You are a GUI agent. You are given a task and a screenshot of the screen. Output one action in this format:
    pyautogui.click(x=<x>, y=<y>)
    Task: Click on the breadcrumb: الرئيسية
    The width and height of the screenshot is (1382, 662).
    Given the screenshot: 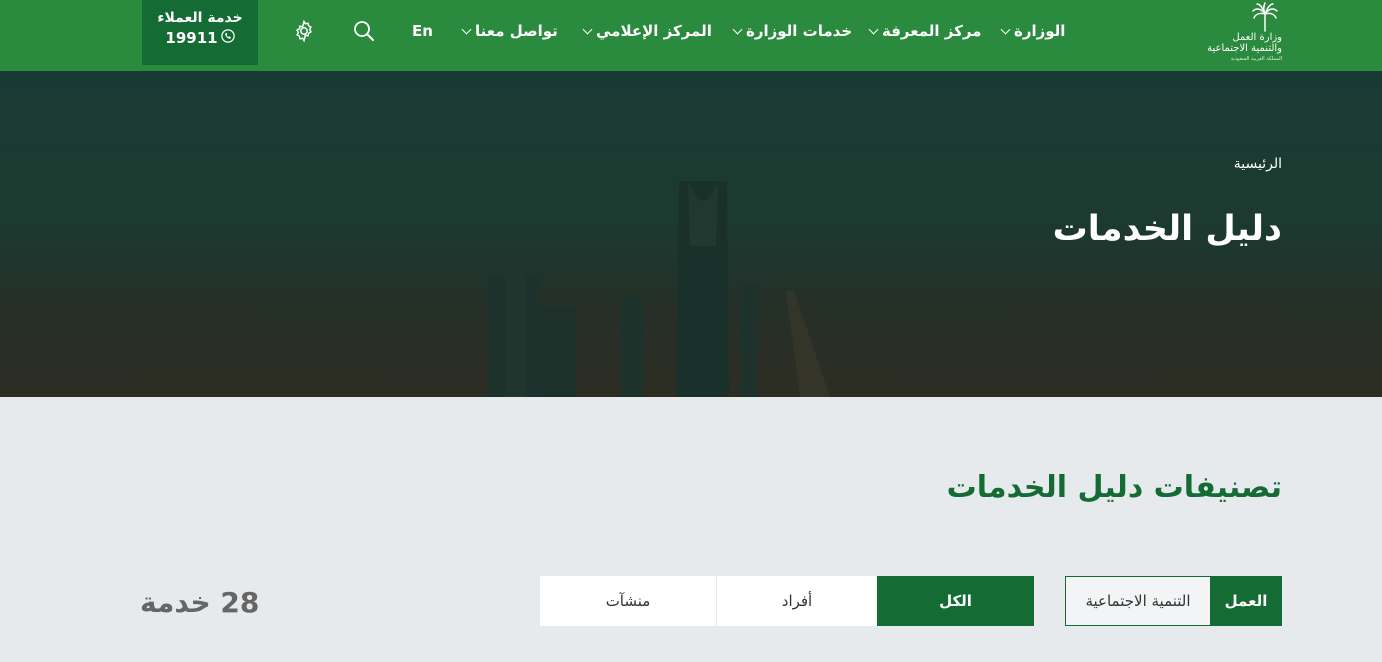 What is the action you would take?
    pyautogui.click(x=1258, y=164)
    